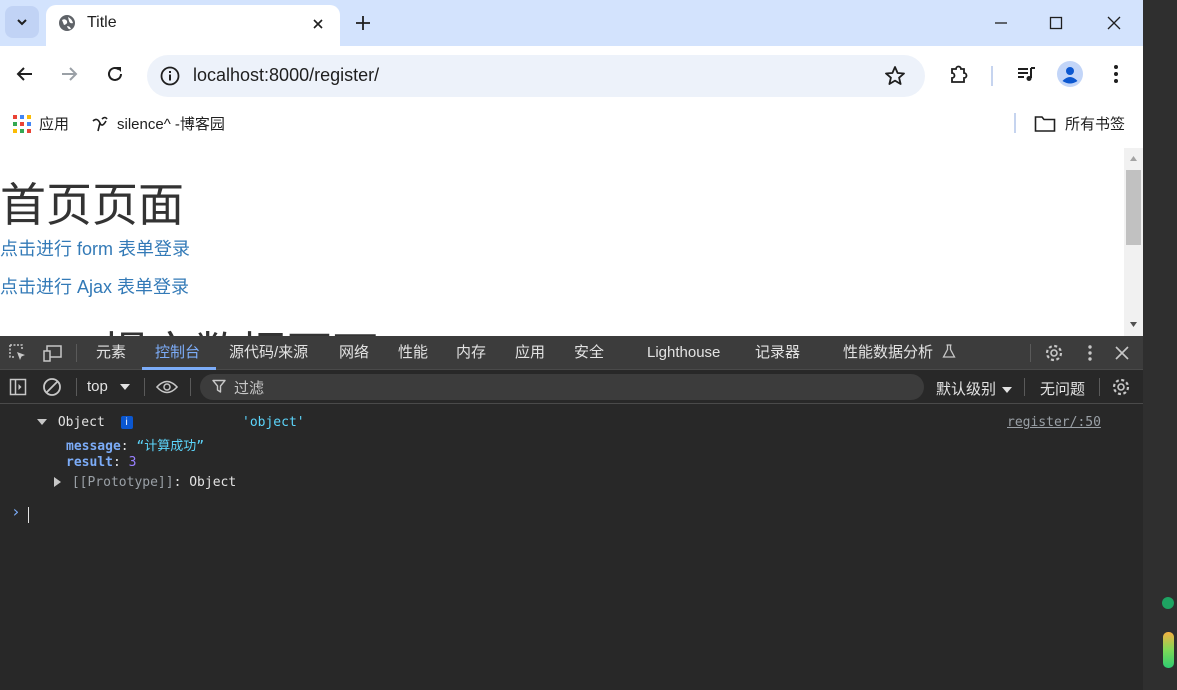  Describe the element at coordinates (92, 205) in the screenshot. I see `page-heading: 首页页面` at that location.